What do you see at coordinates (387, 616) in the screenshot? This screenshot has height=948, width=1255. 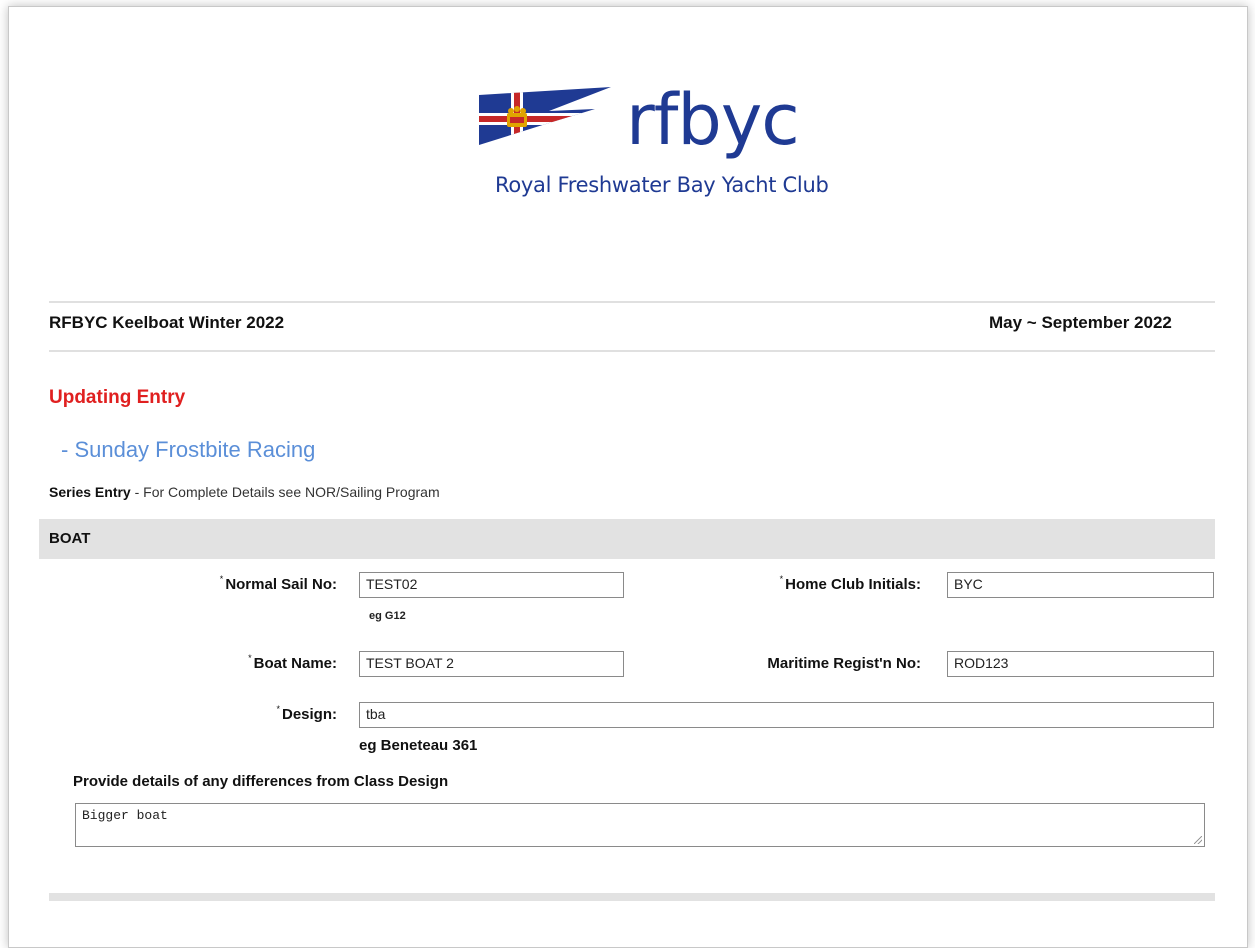 I see `sail-no-hint: eg G12` at bounding box center [387, 616].